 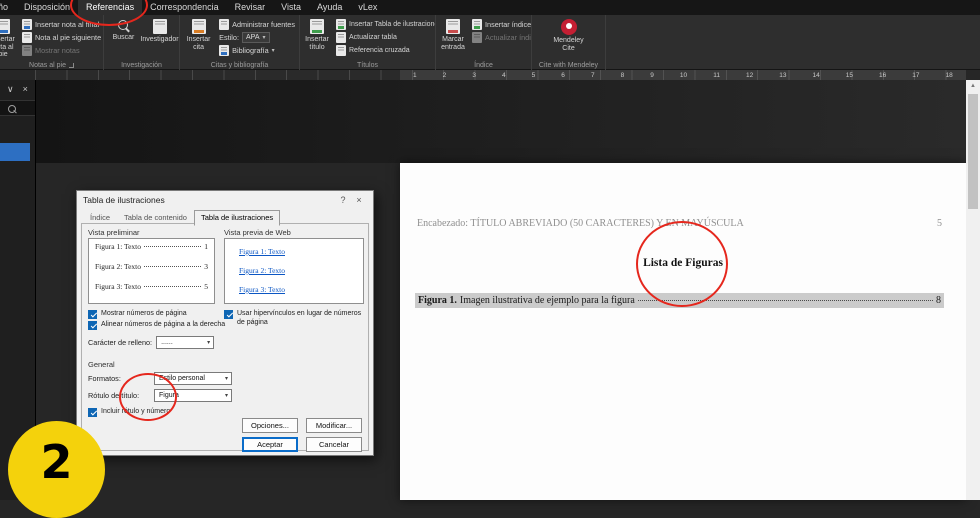 I want to click on insert-table-of-figures-icon, so click(x=341, y=24).